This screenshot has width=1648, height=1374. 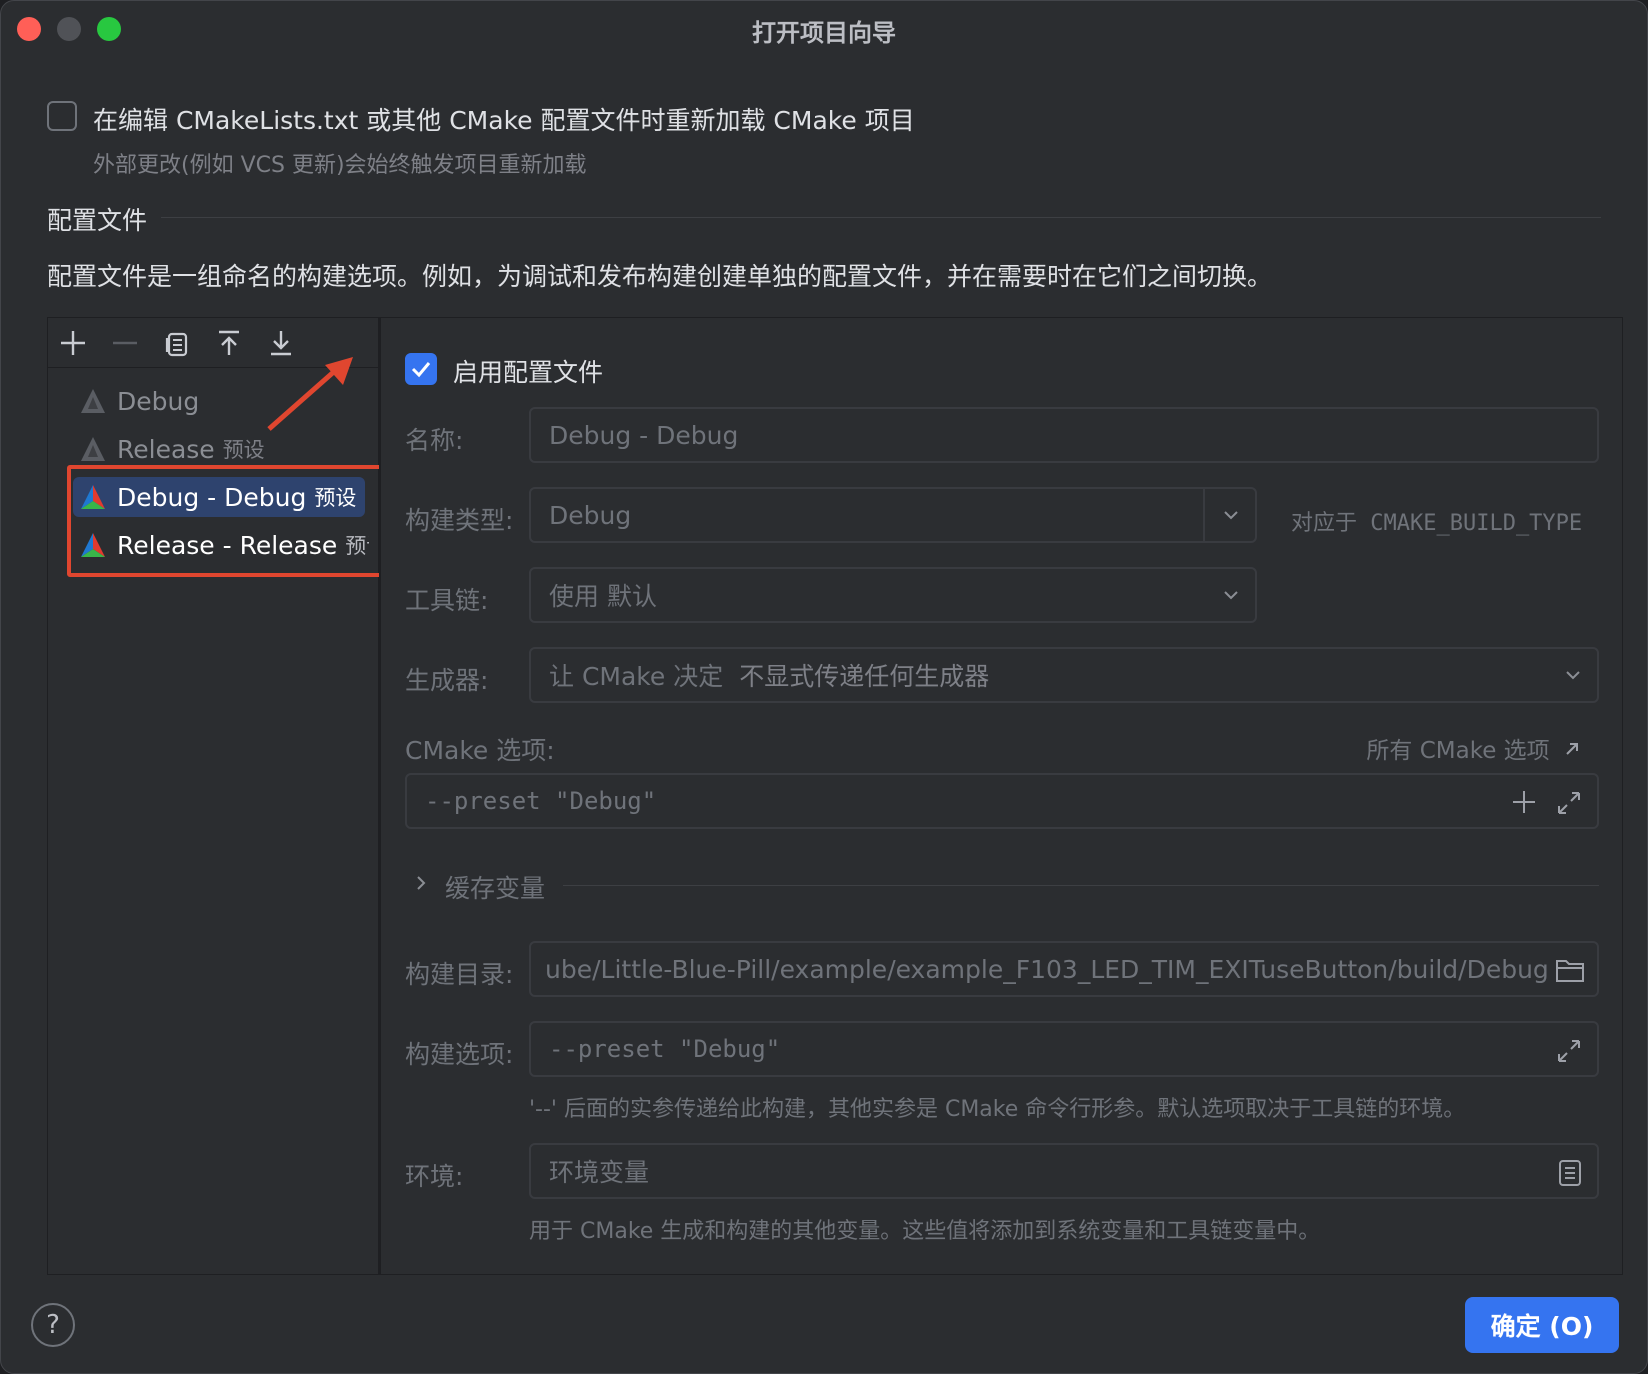 What do you see at coordinates (53, 1325) in the screenshot?
I see `help-button: ?` at bounding box center [53, 1325].